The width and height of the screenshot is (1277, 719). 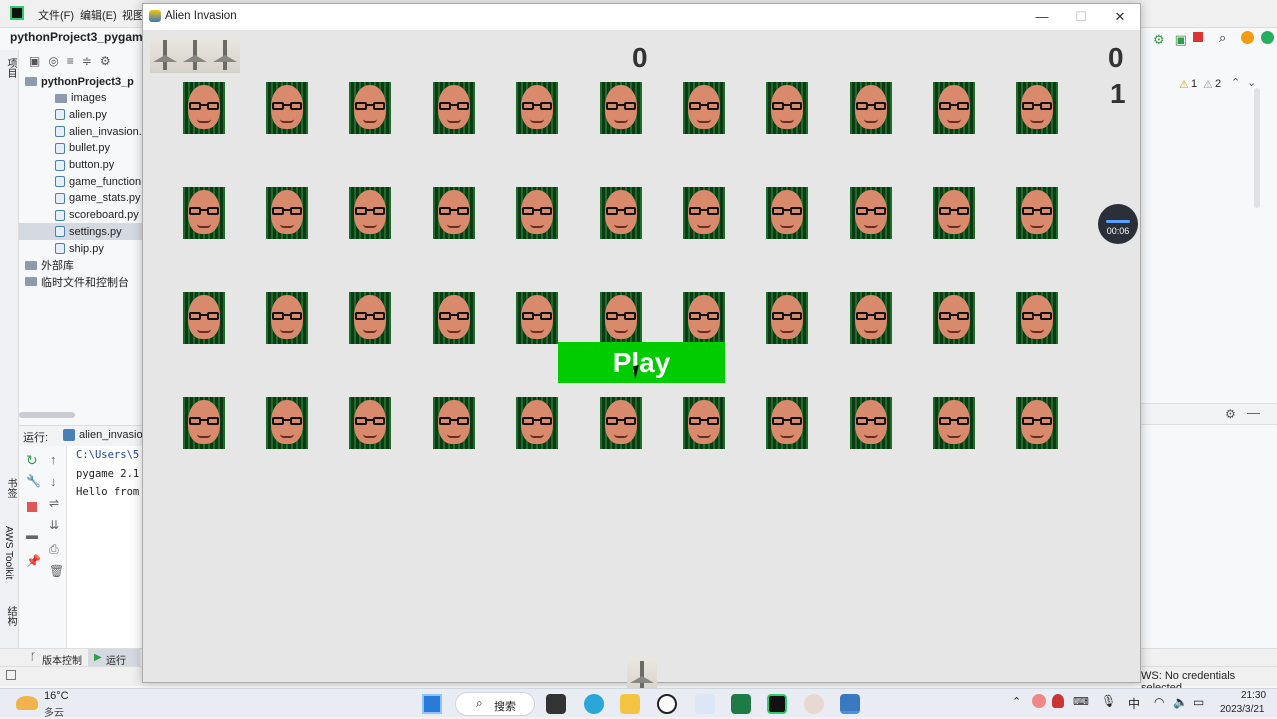 I want to click on recording-timer: 00:06, so click(x=1118, y=224).